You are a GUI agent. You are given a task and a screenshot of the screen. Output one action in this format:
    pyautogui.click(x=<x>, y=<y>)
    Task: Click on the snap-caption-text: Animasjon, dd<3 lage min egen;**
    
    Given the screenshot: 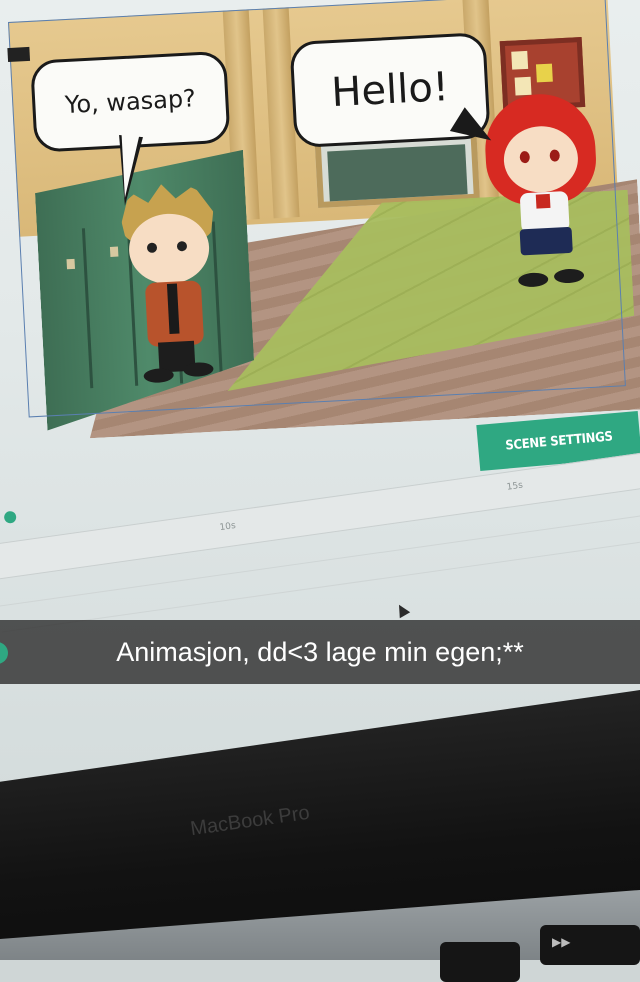 What is the action you would take?
    pyautogui.click(x=320, y=651)
    